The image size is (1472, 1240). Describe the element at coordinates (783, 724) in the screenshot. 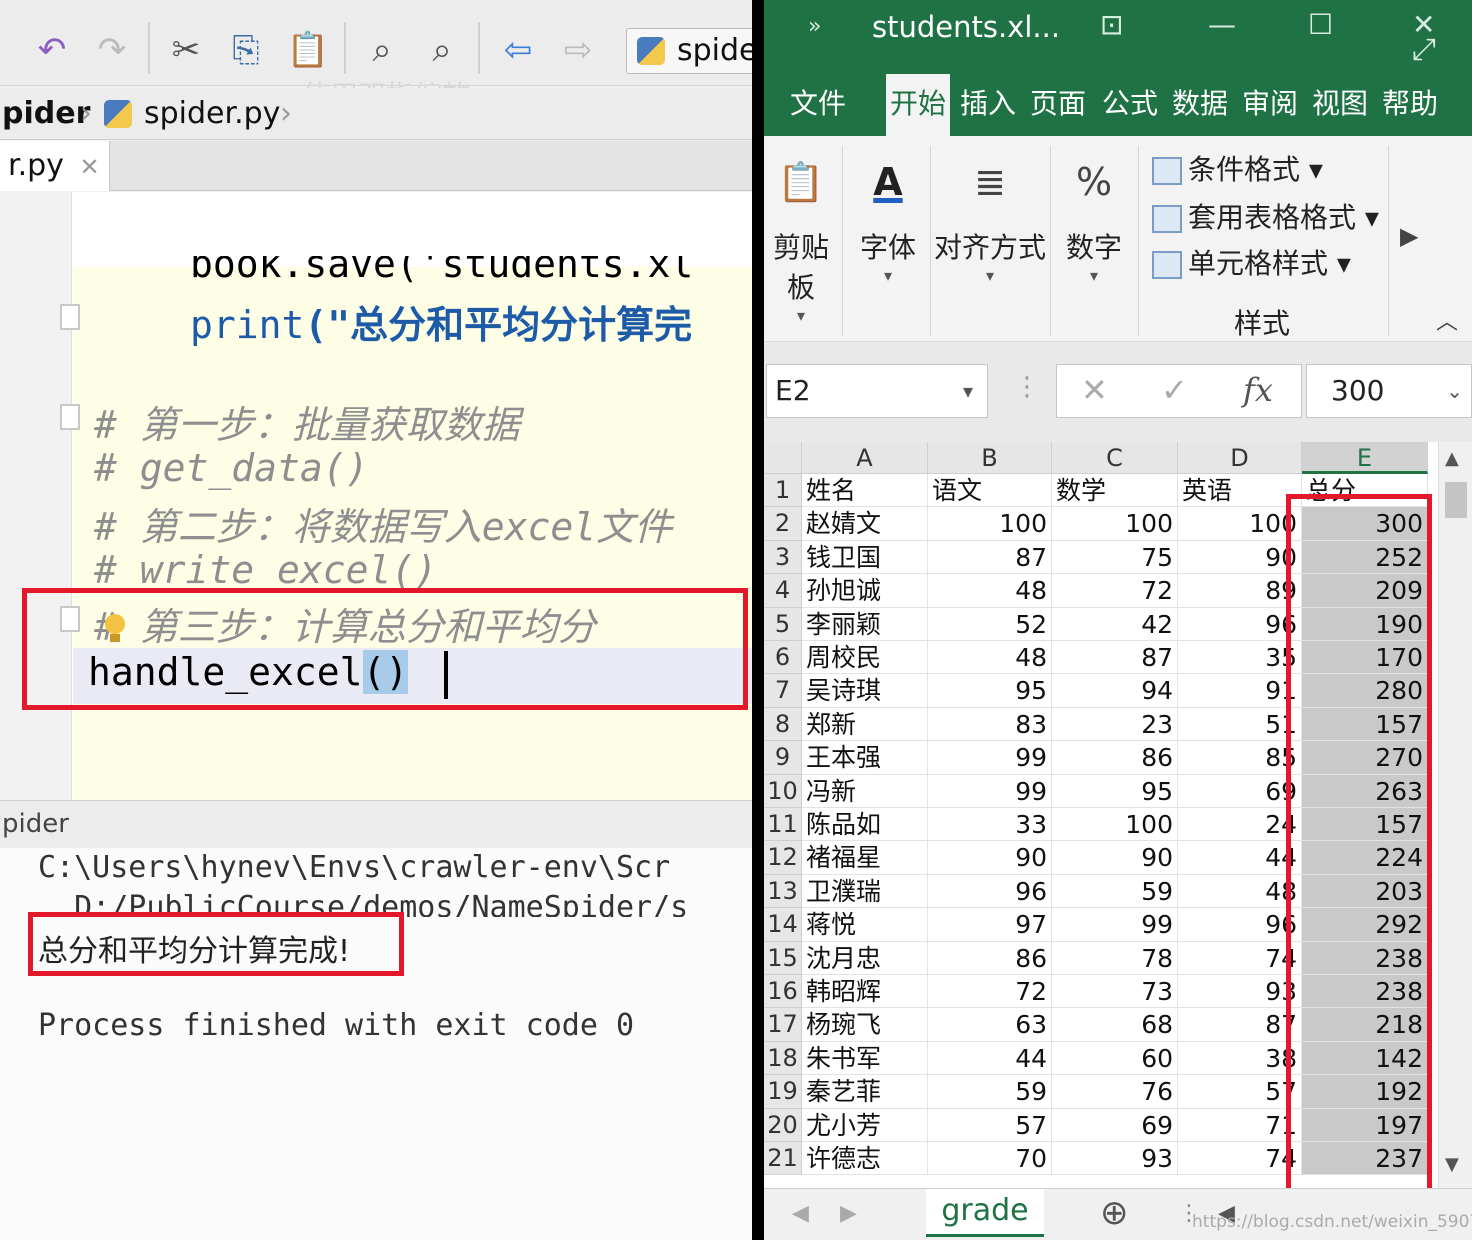

I see `row-header: 8` at that location.